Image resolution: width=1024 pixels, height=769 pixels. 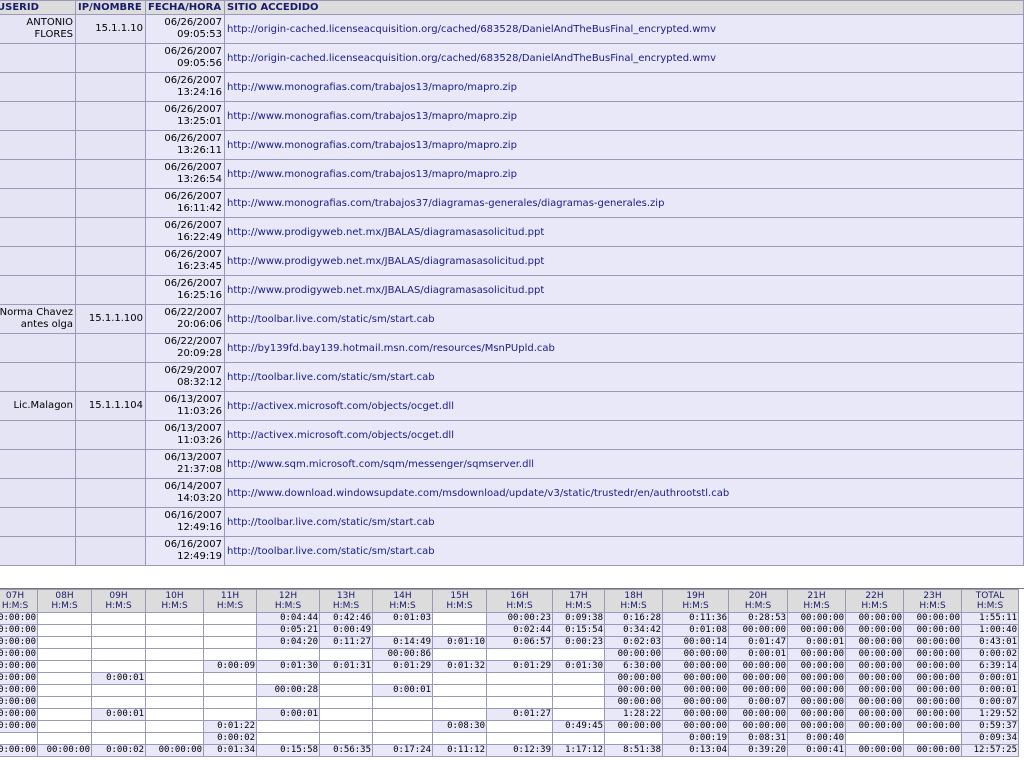 What do you see at coordinates (633, 601) in the screenshot?
I see `hour-column-header: 18H H:M:S` at bounding box center [633, 601].